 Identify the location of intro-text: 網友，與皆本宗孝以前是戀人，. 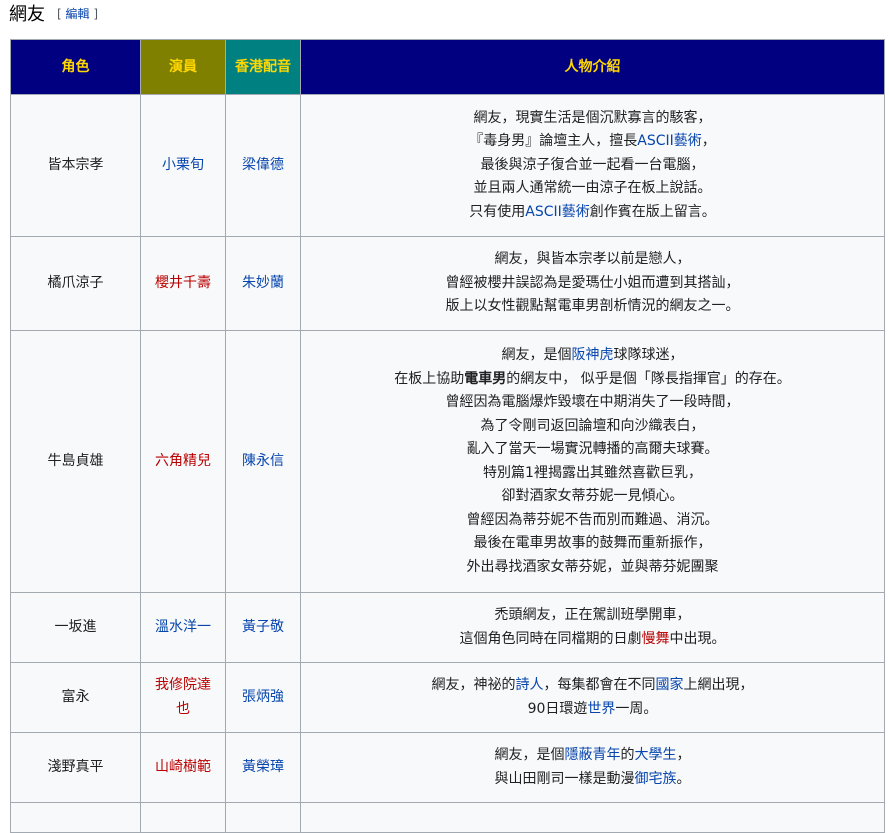
(592, 259).